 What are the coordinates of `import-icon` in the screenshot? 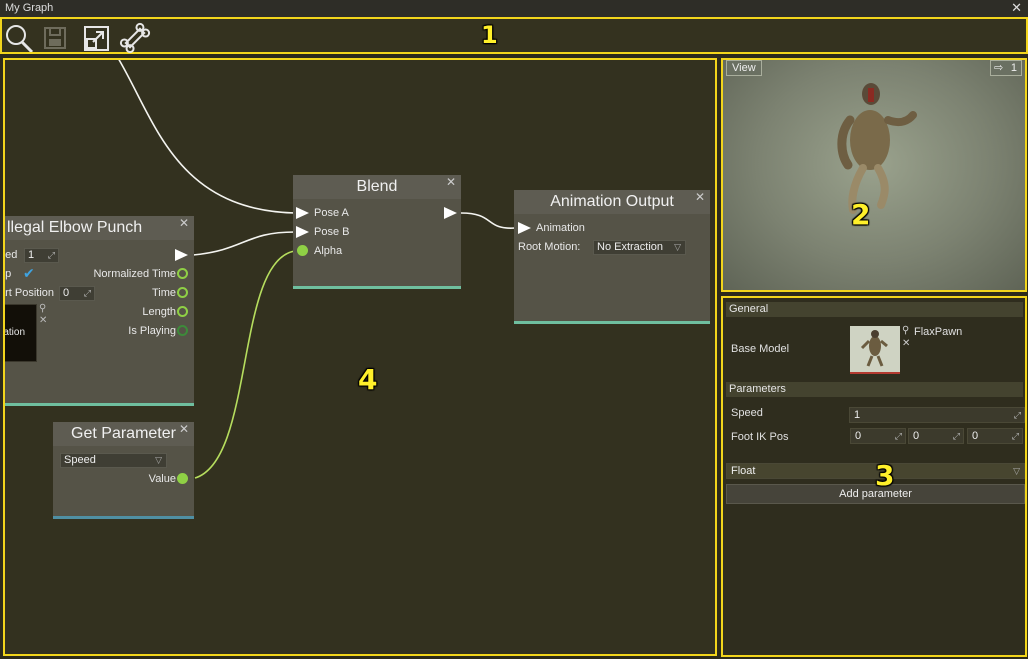 It's located at (97, 36).